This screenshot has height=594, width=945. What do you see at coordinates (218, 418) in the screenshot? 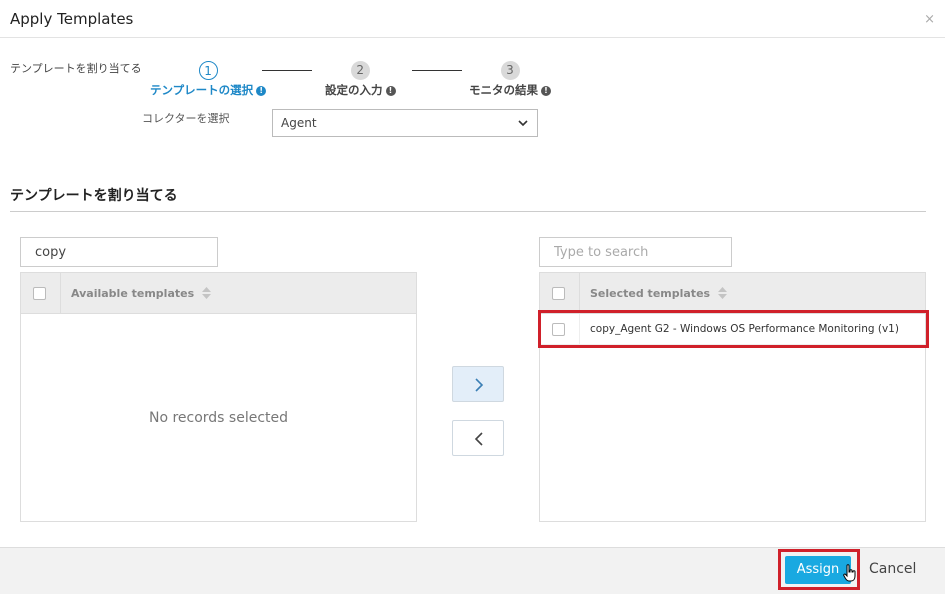
I see `empty-message: No records selected` at bounding box center [218, 418].